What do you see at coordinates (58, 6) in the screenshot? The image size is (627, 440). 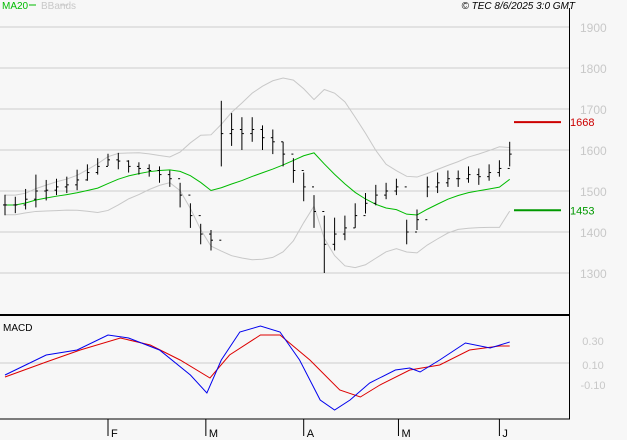 I see `legend-bbands: BBands` at bounding box center [58, 6].